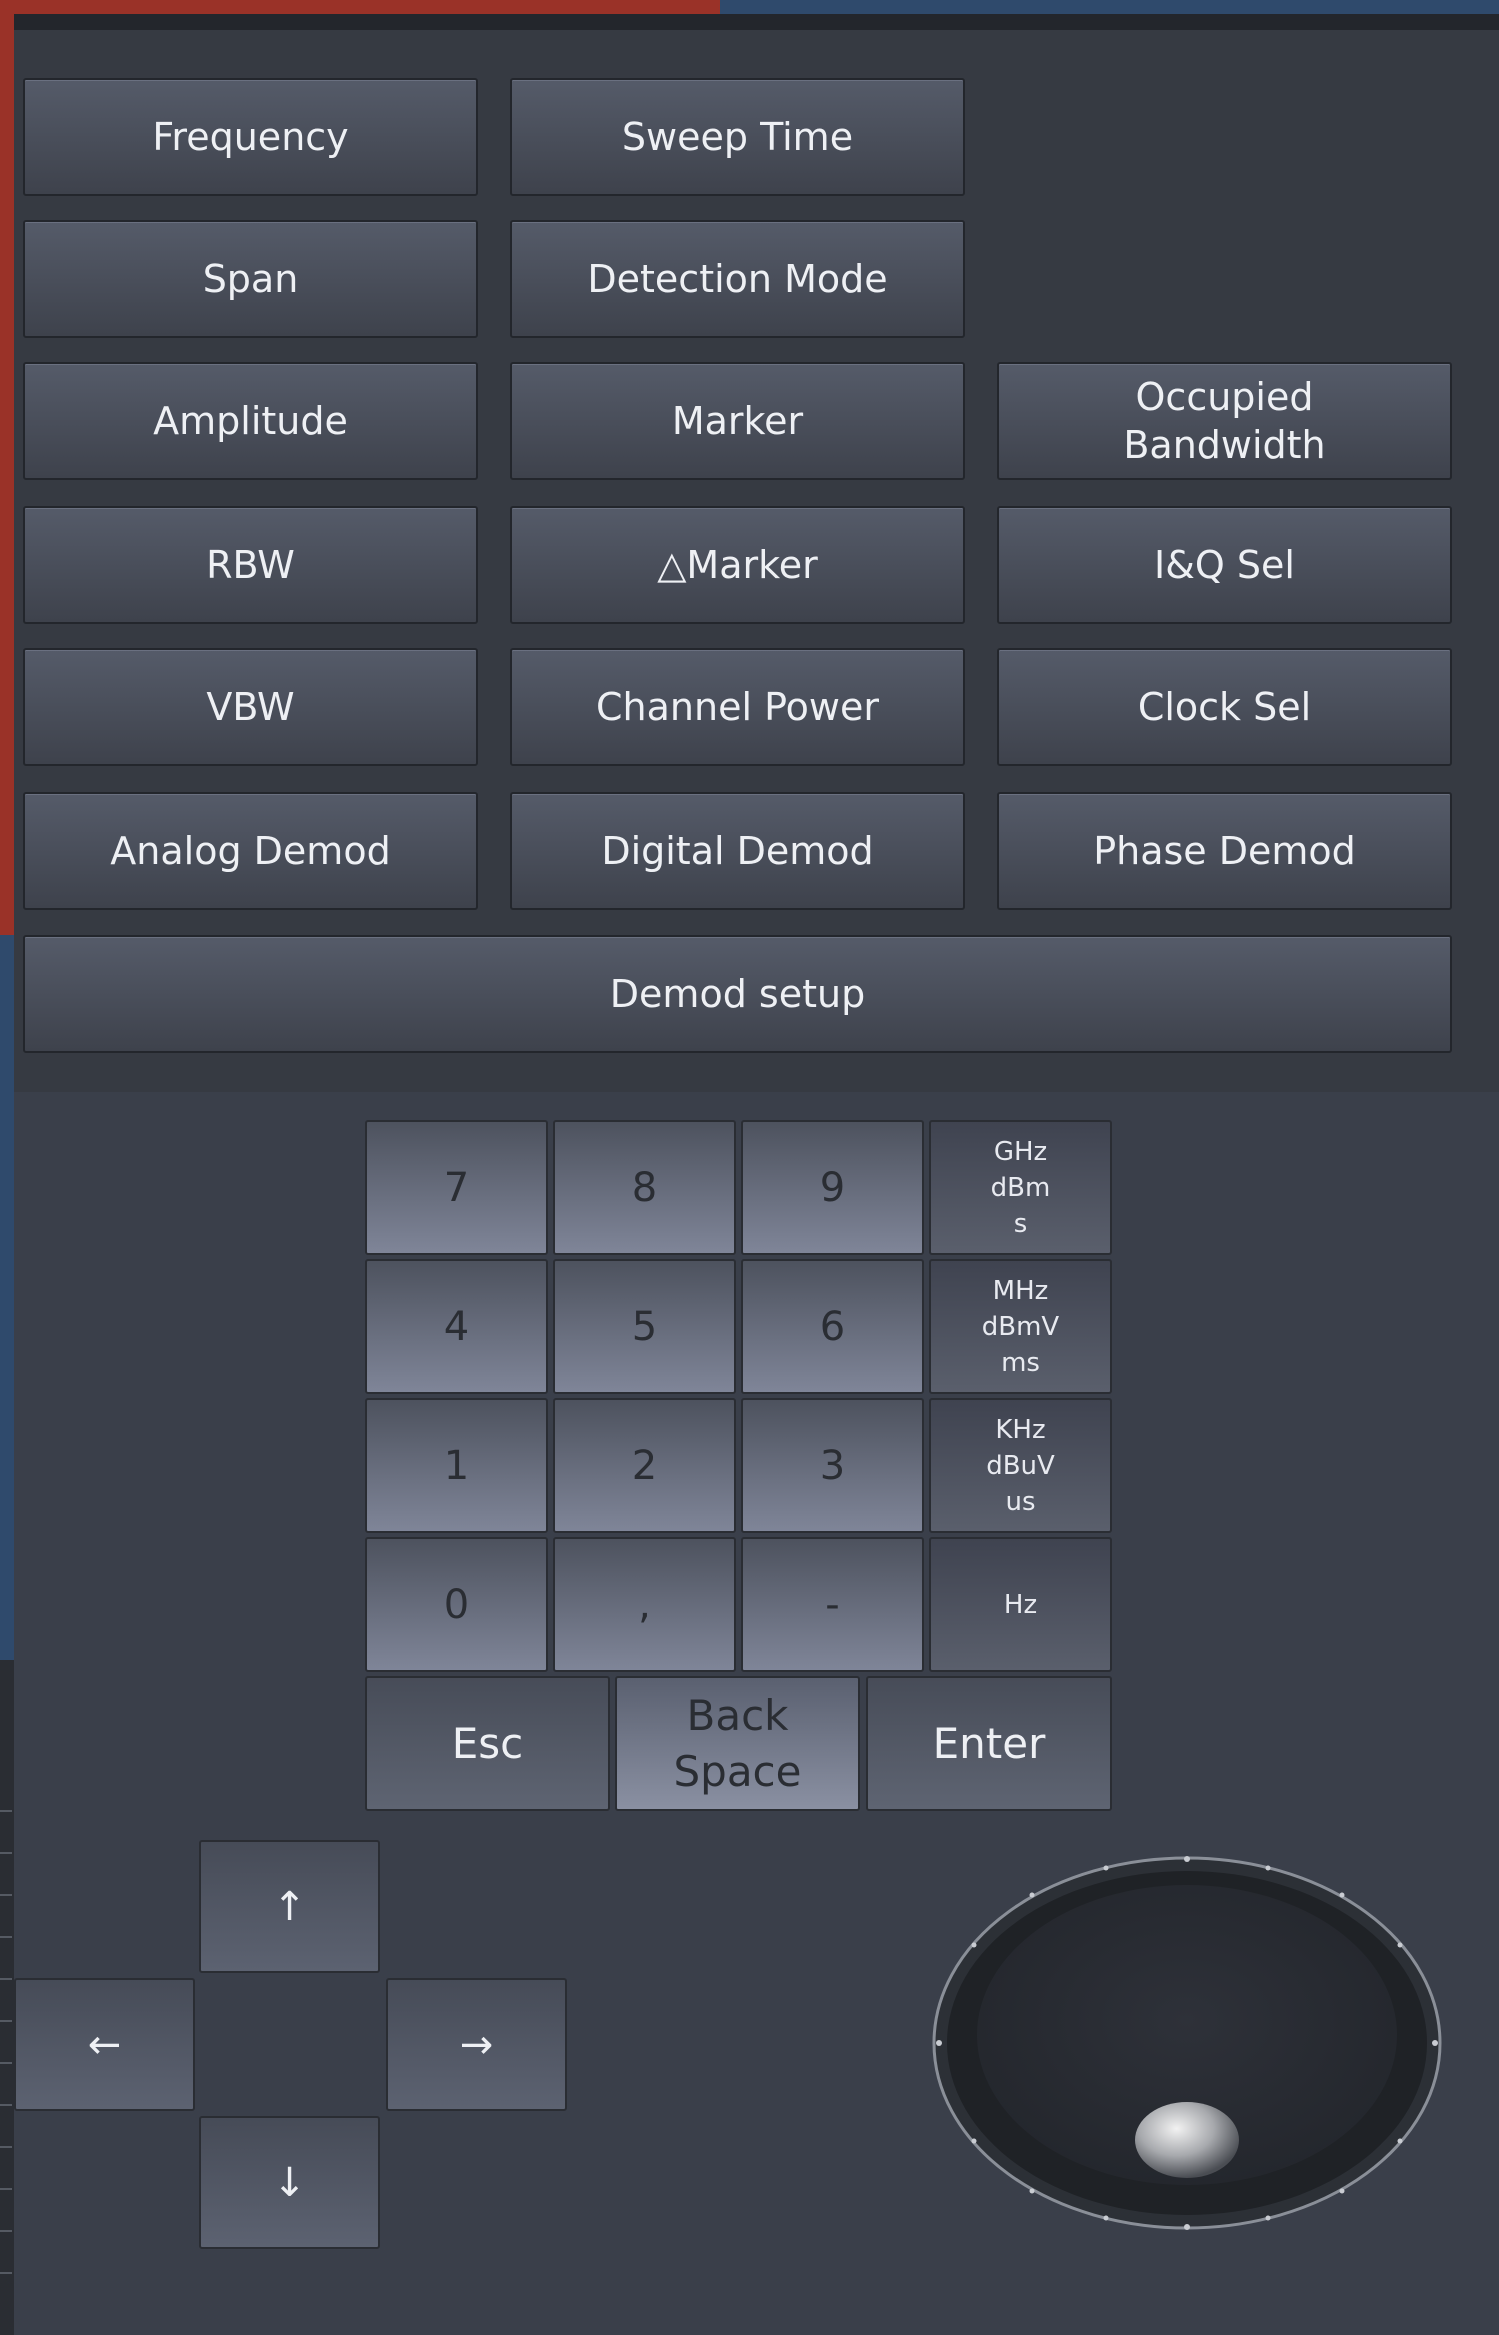 The height and width of the screenshot is (2335, 1499). I want to click on top-strip-blue, so click(1109, 7).